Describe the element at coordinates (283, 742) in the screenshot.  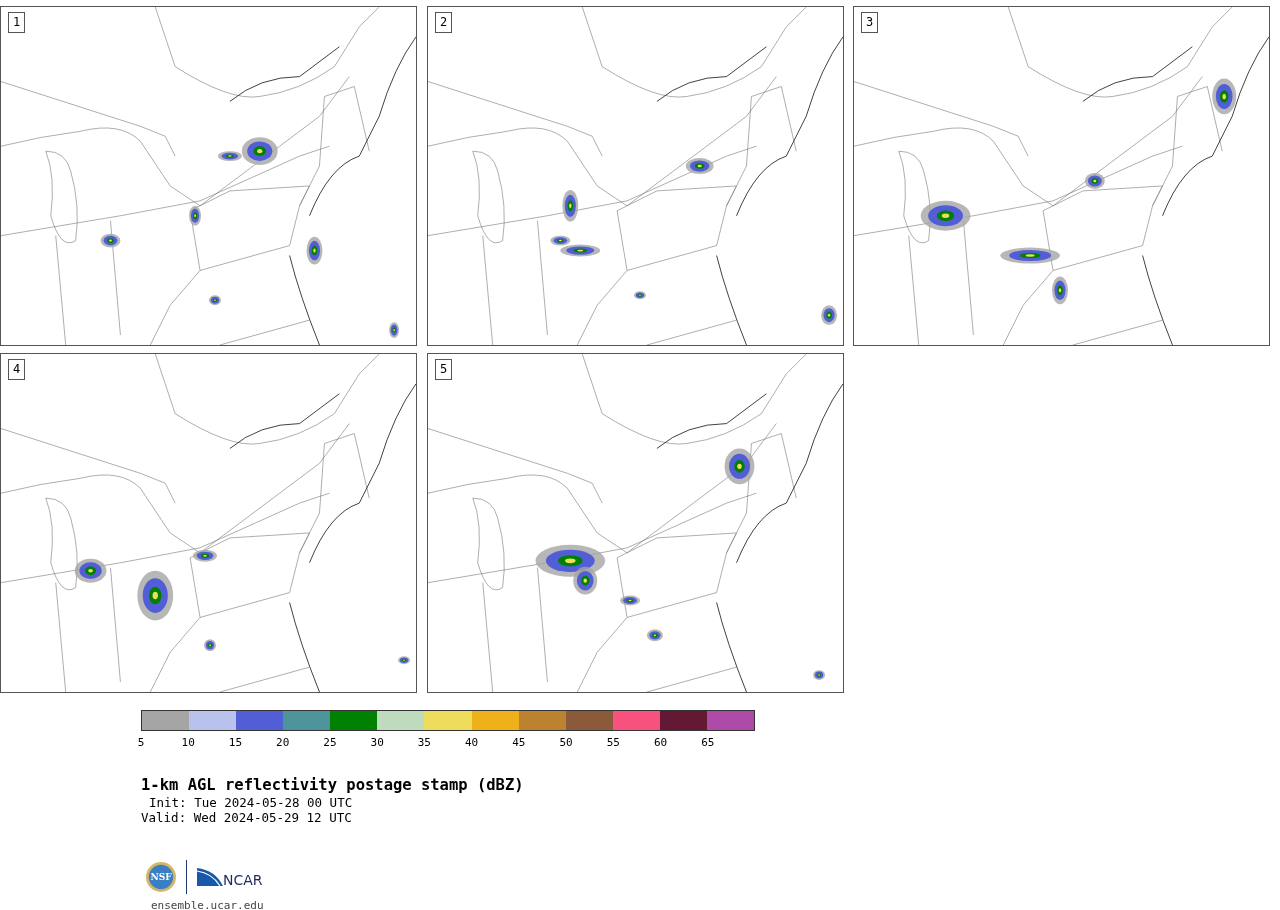
I see `colorbar-tick-label: 20` at that location.